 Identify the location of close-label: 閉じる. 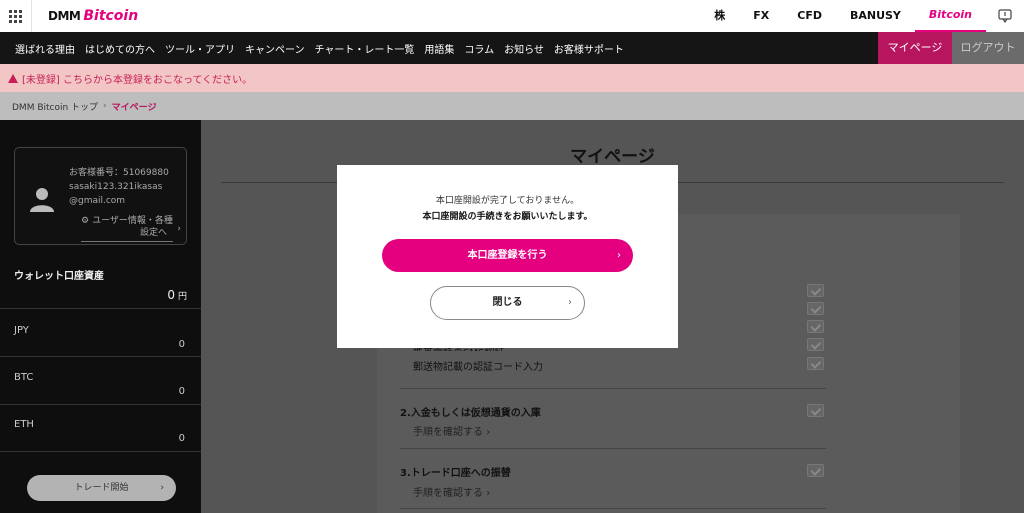
(507, 302).